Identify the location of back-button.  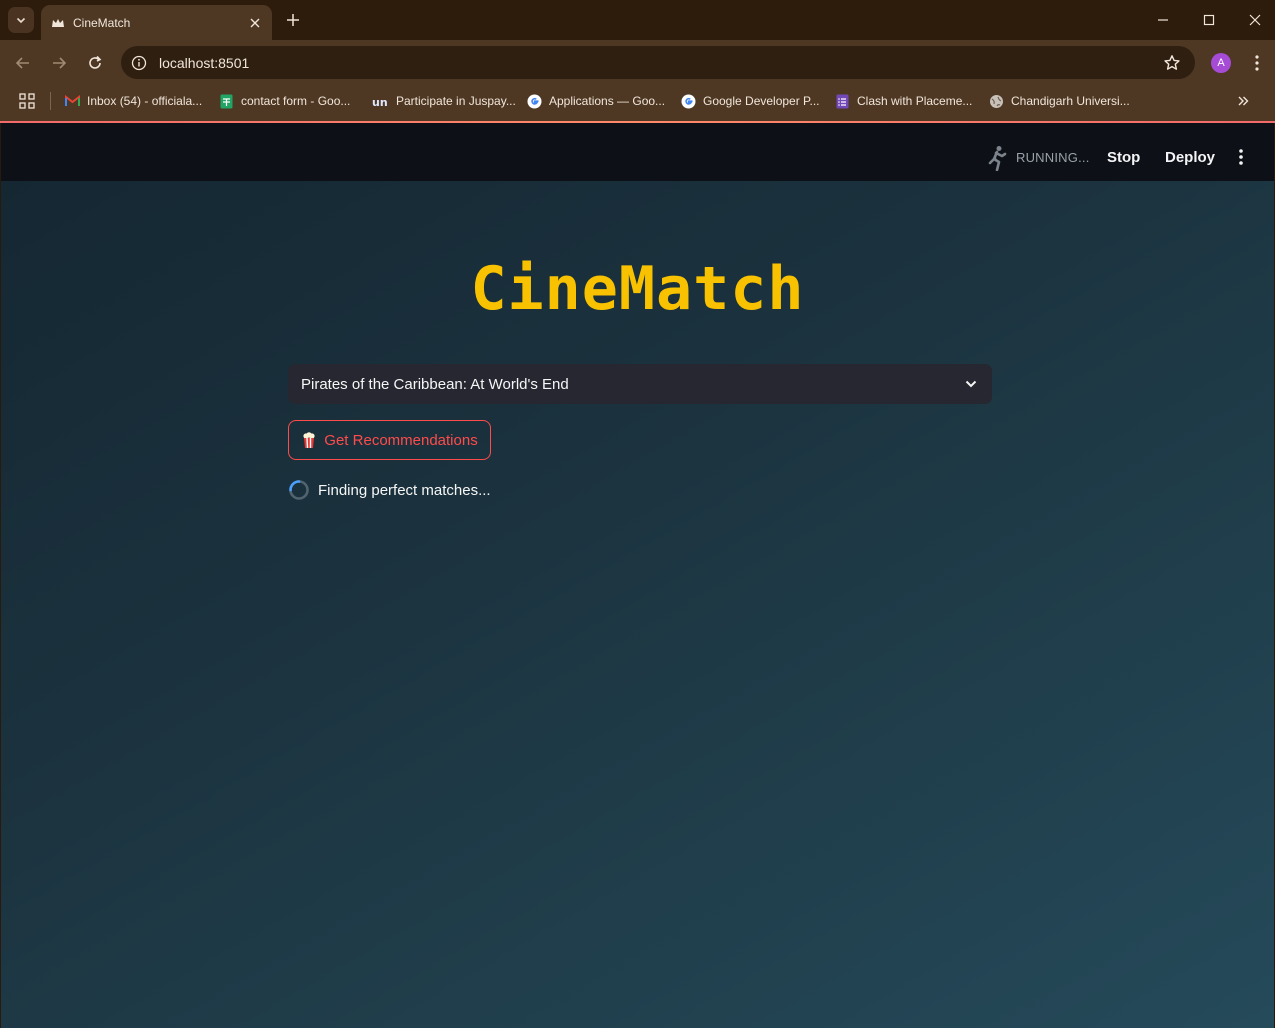
(23, 63).